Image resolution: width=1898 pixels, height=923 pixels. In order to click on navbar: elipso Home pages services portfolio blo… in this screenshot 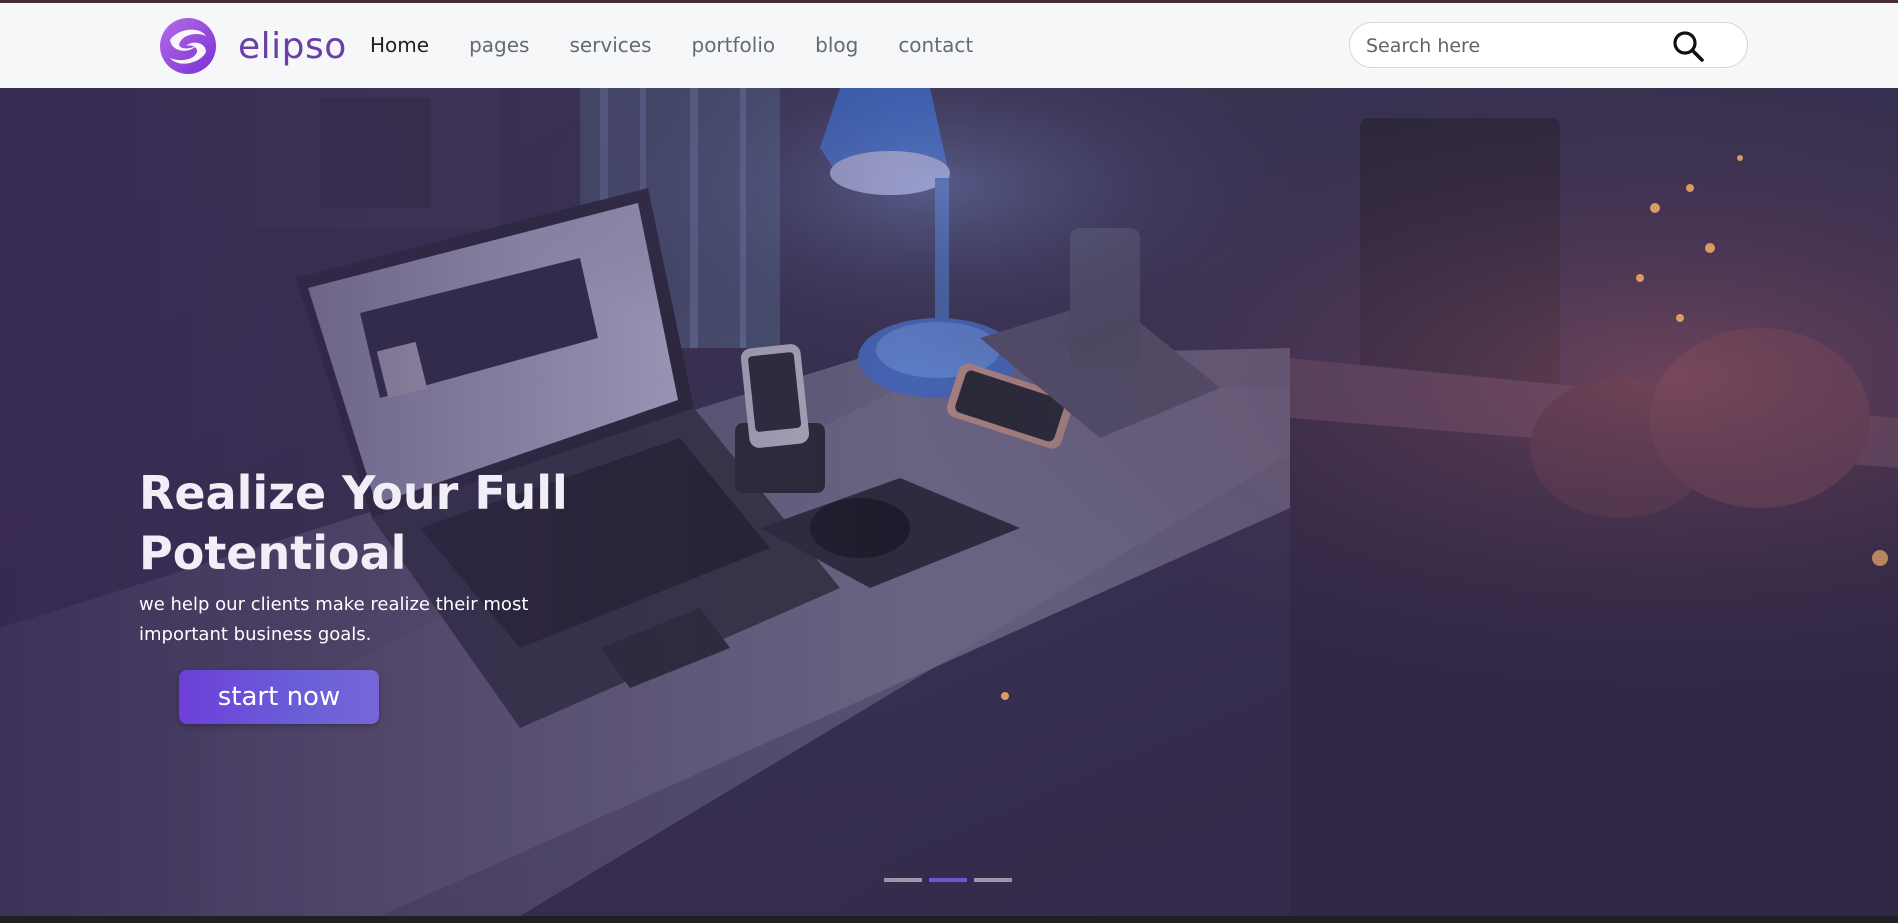, I will do `click(949, 45)`.